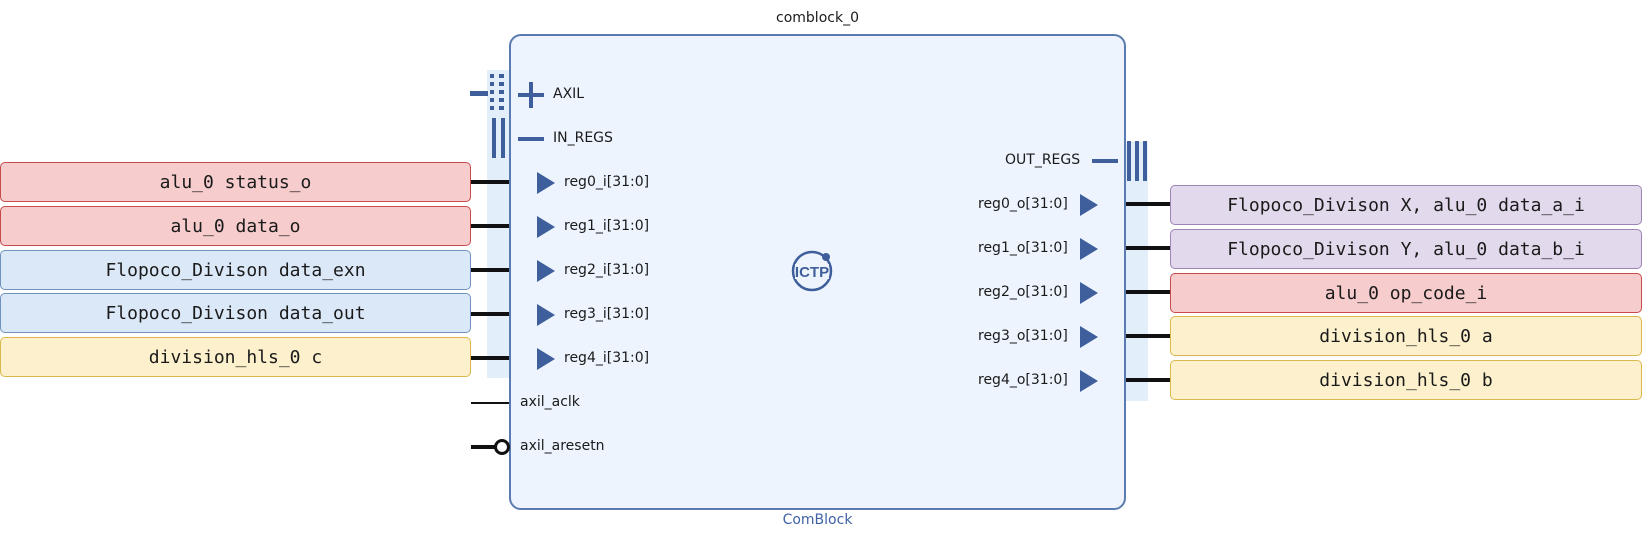 The width and height of the screenshot is (1642, 547). I want to click on ictp-logo-icon: ICTP, so click(812, 271).